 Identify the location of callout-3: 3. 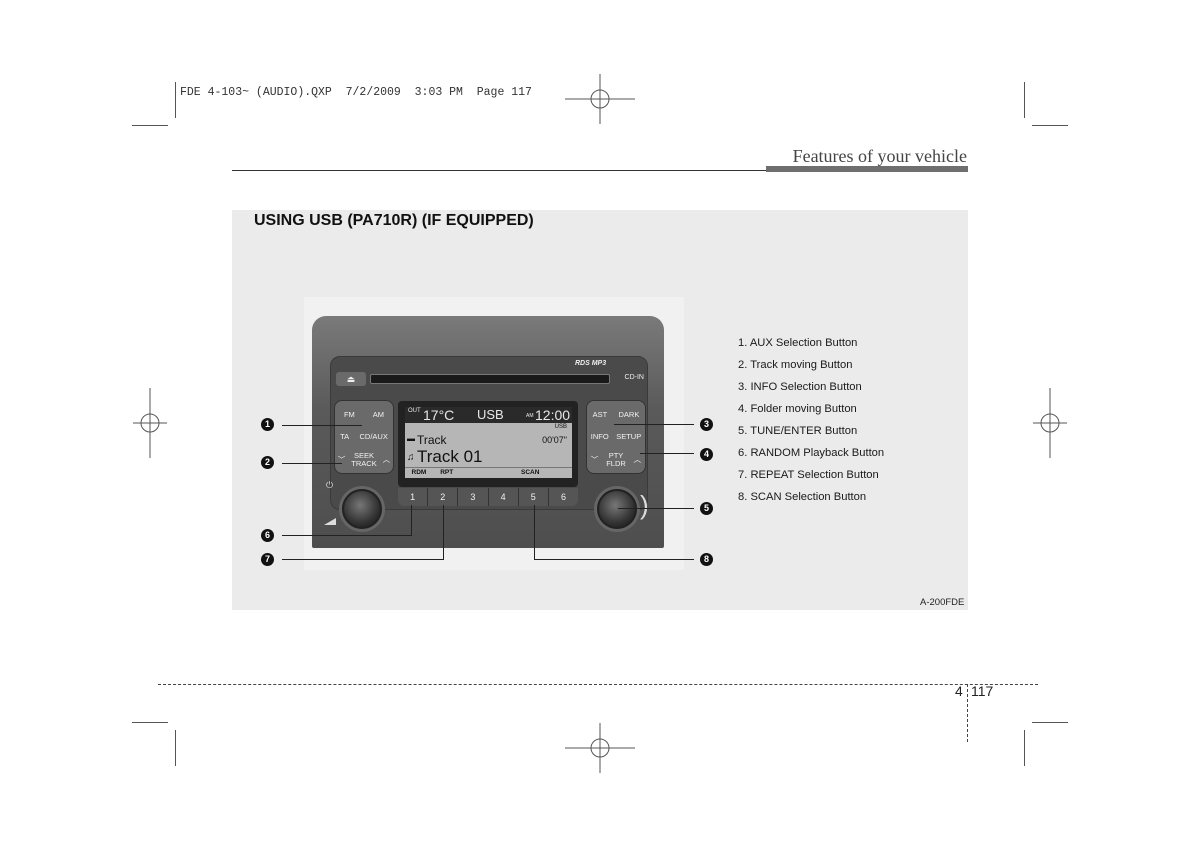
(706, 424).